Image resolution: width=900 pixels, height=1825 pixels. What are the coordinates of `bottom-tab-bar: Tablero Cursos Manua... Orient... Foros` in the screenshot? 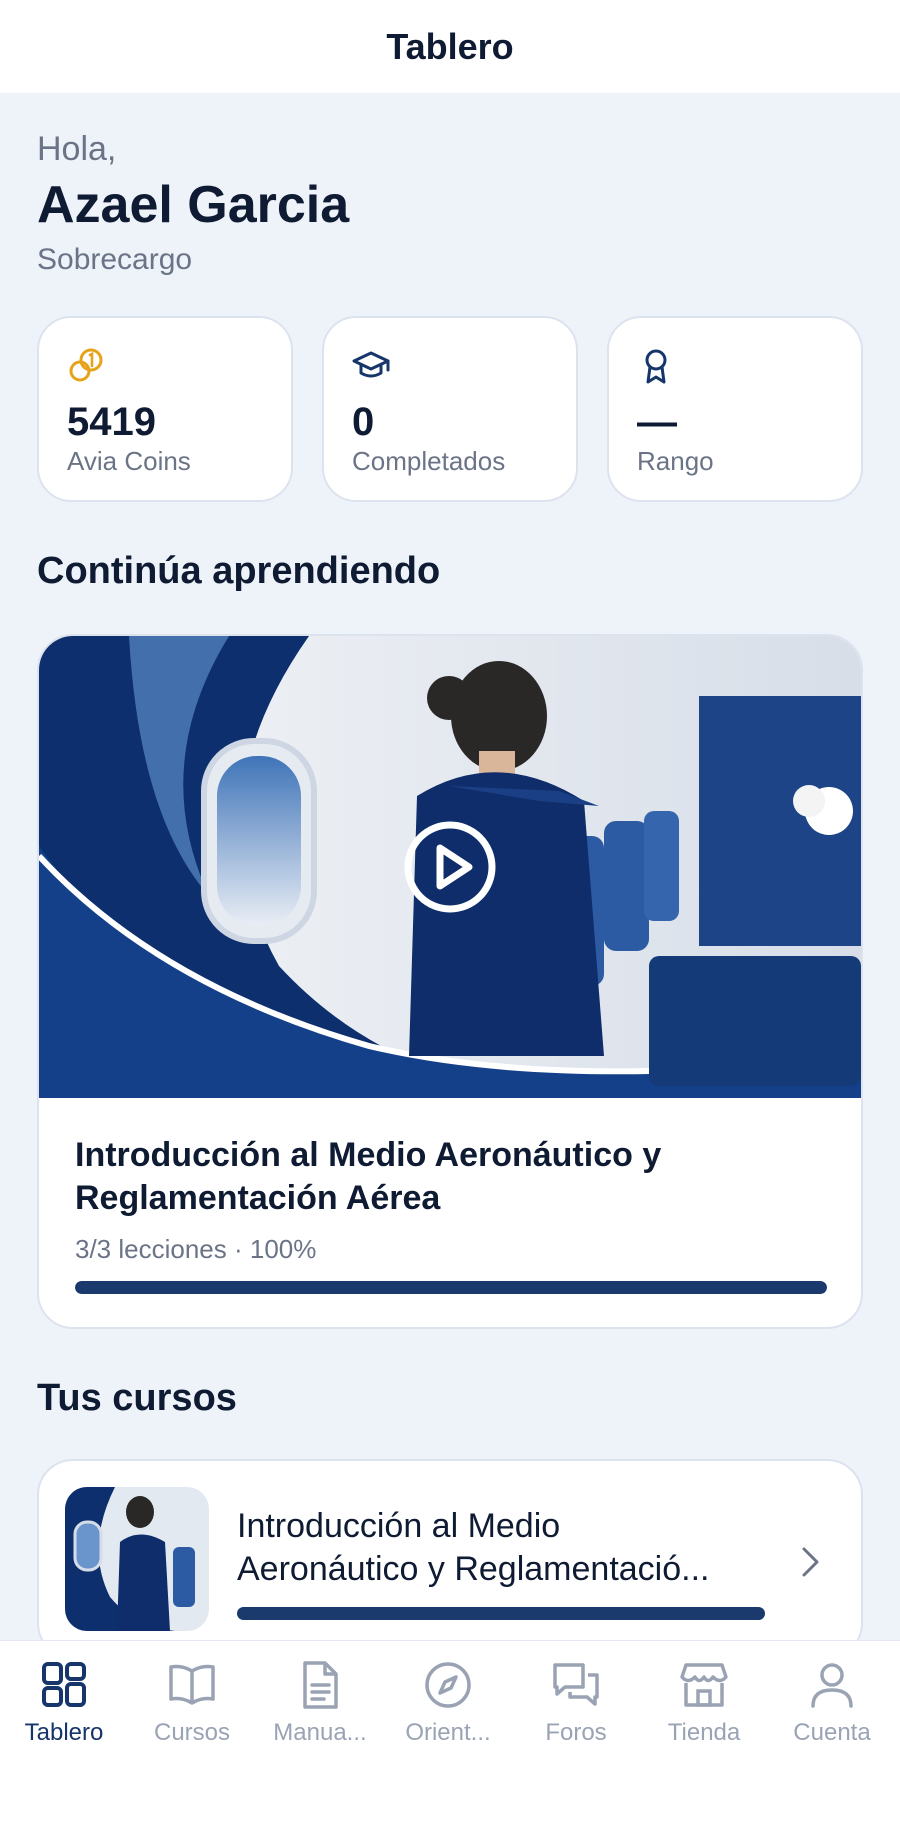 It's located at (450, 1732).